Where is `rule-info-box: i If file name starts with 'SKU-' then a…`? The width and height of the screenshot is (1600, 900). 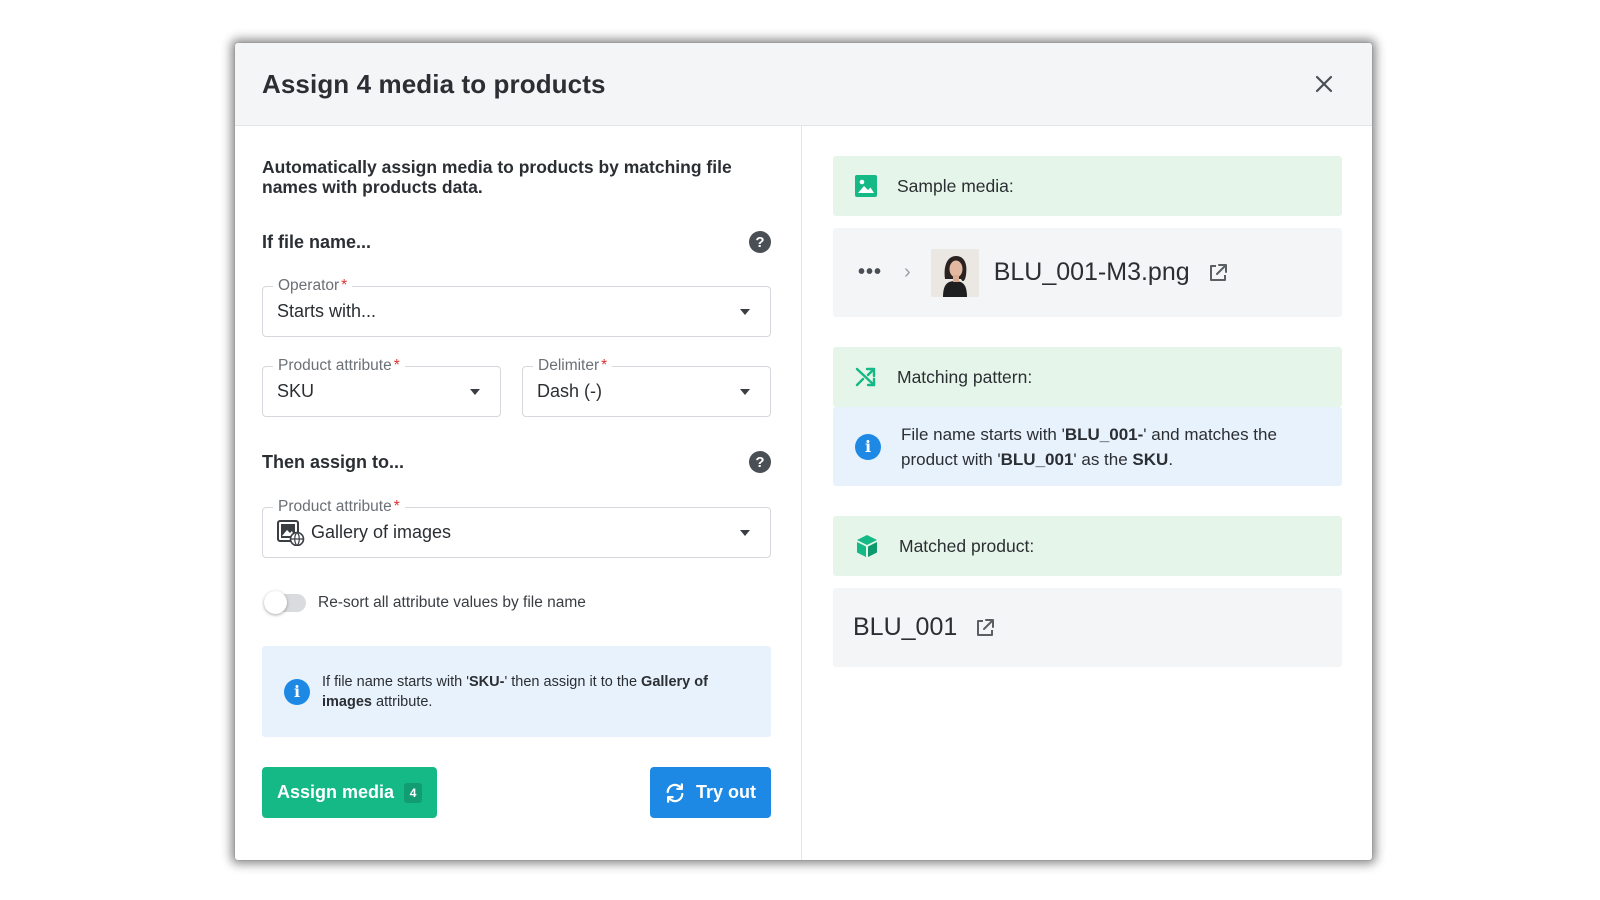 rule-info-box: i If file name starts with 'SKU-' then a… is located at coordinates (516, 691).